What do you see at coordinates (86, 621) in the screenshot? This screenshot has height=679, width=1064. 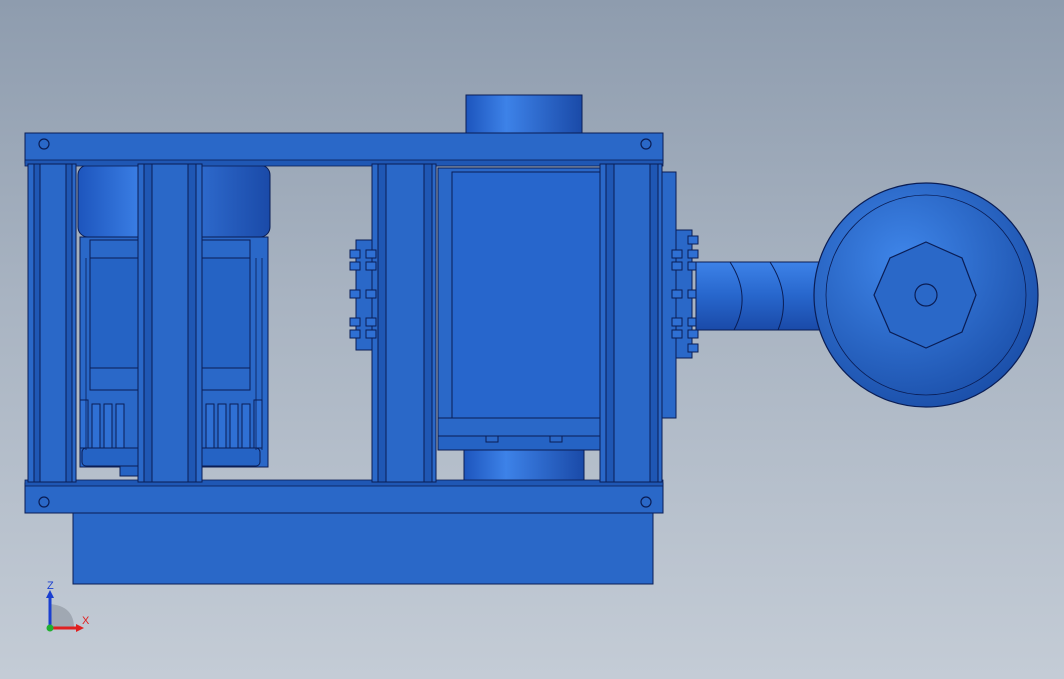 I see `x-axis-label: X` at bounding box center [86, 621].